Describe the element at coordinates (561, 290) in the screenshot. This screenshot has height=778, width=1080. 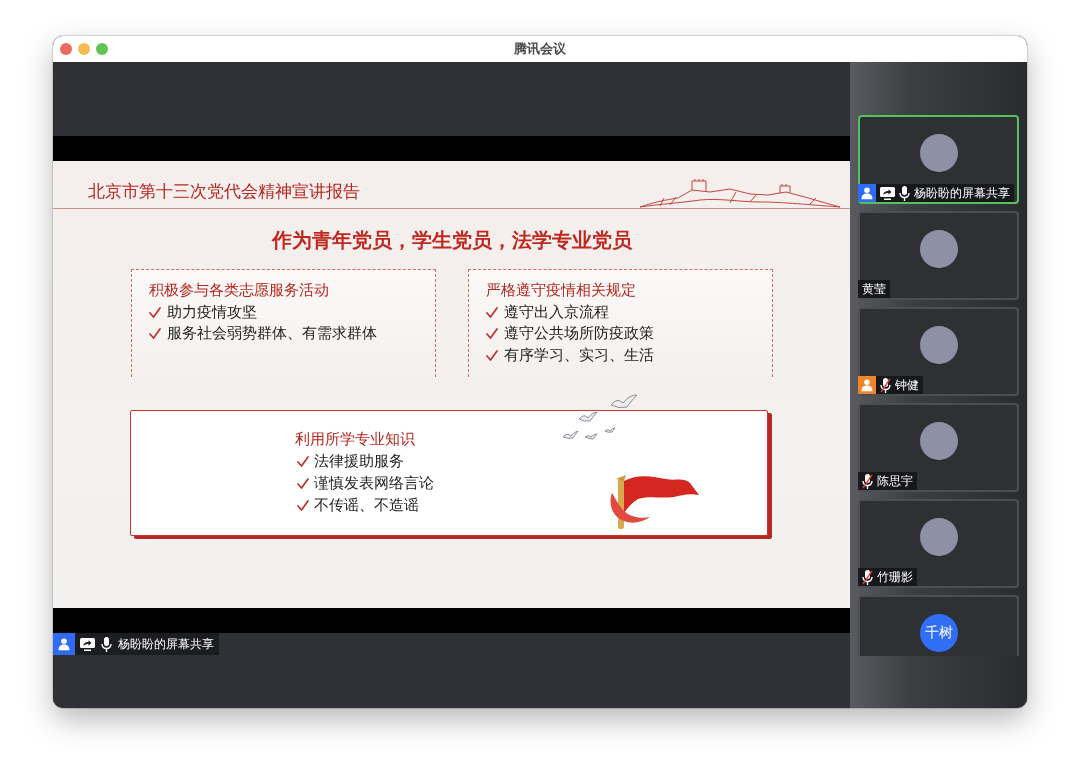
I see `panel-title: 严格遵守疫情相关规定` at that location.